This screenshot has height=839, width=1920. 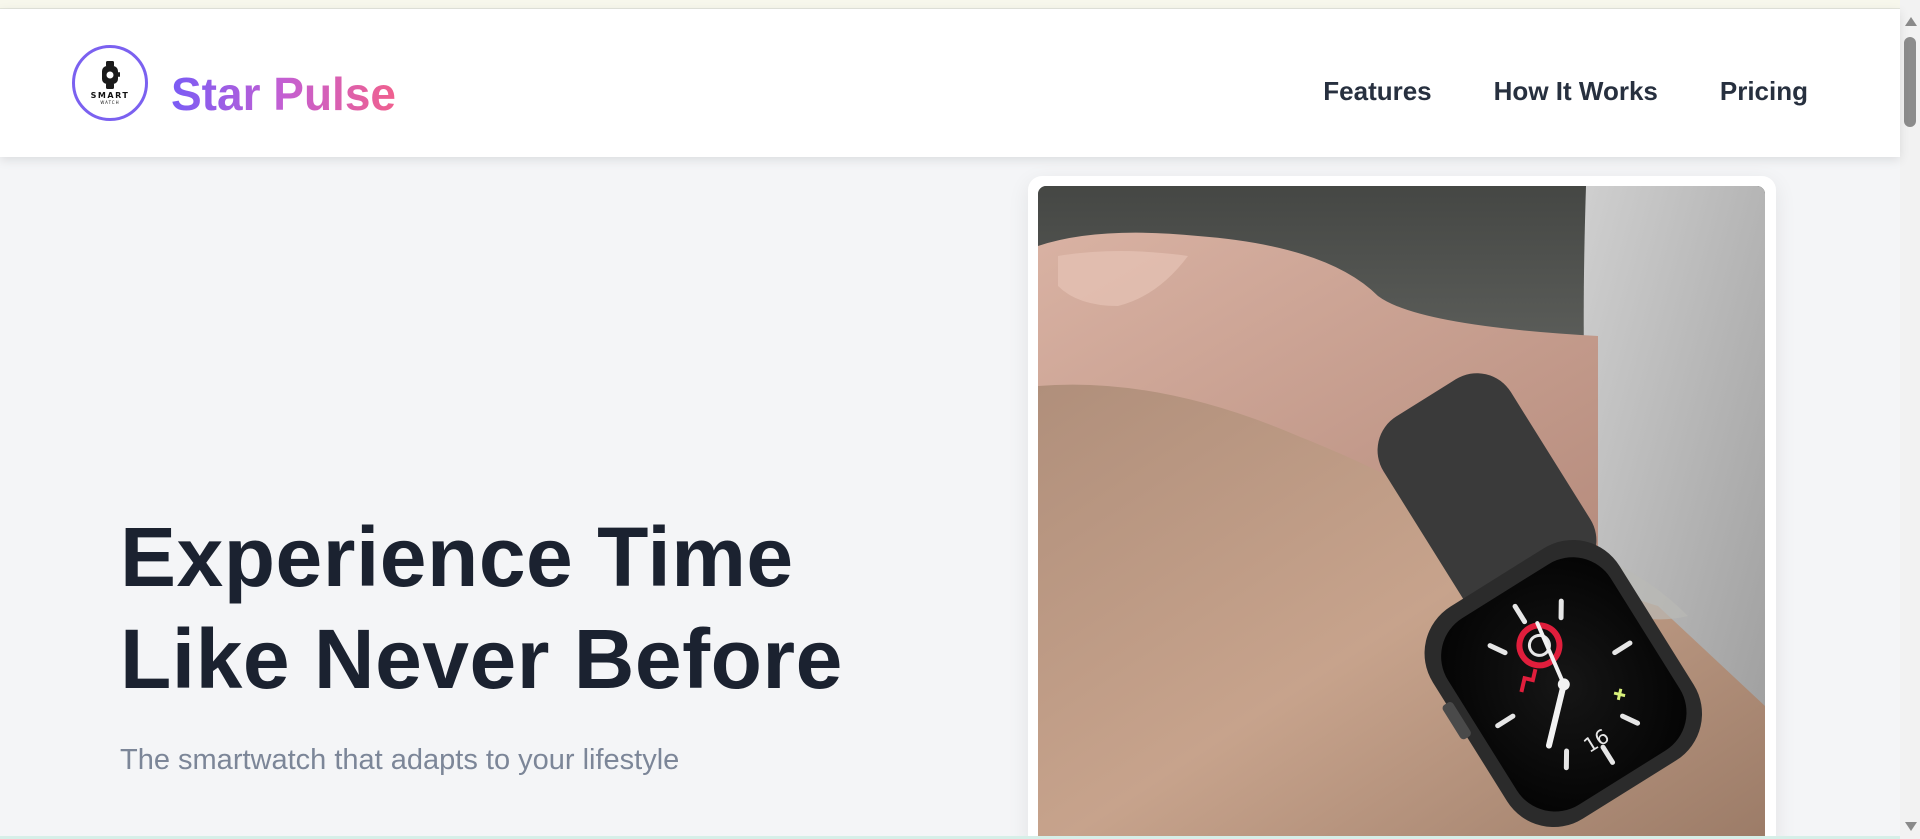 I want to click on hero-title-line-1: Experience Time, so click(x=457, y=557).